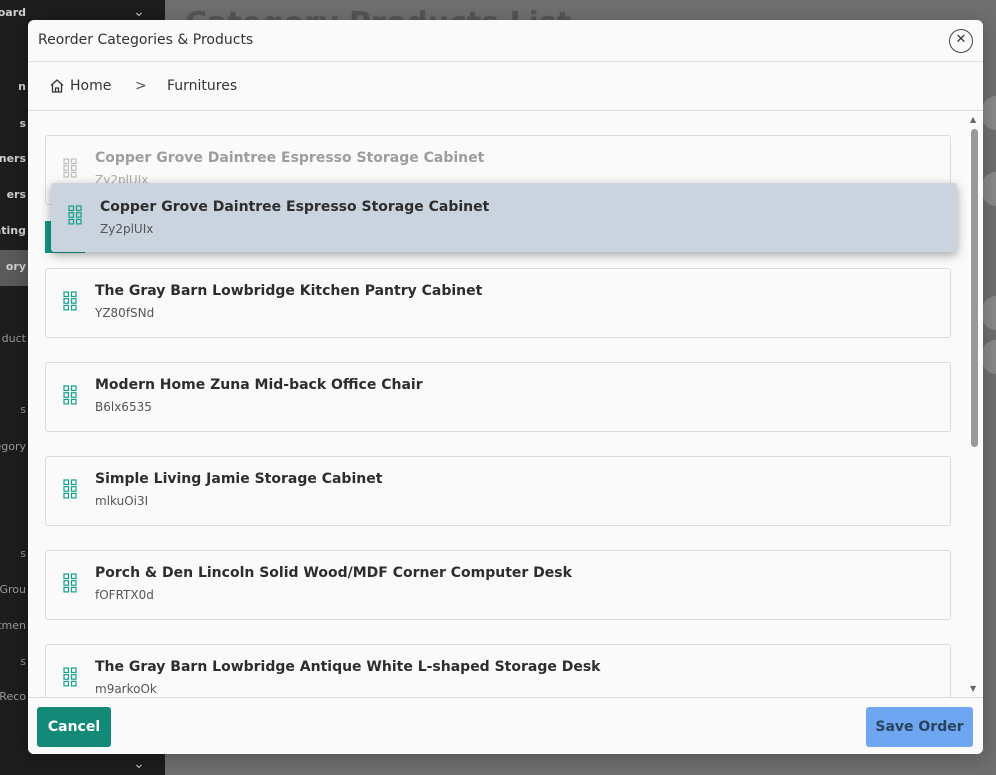 Image resolution: width=996 pixels, height=775 pixels. I want to click on modal-footer: Cancel Save Order, so click(505, 725).